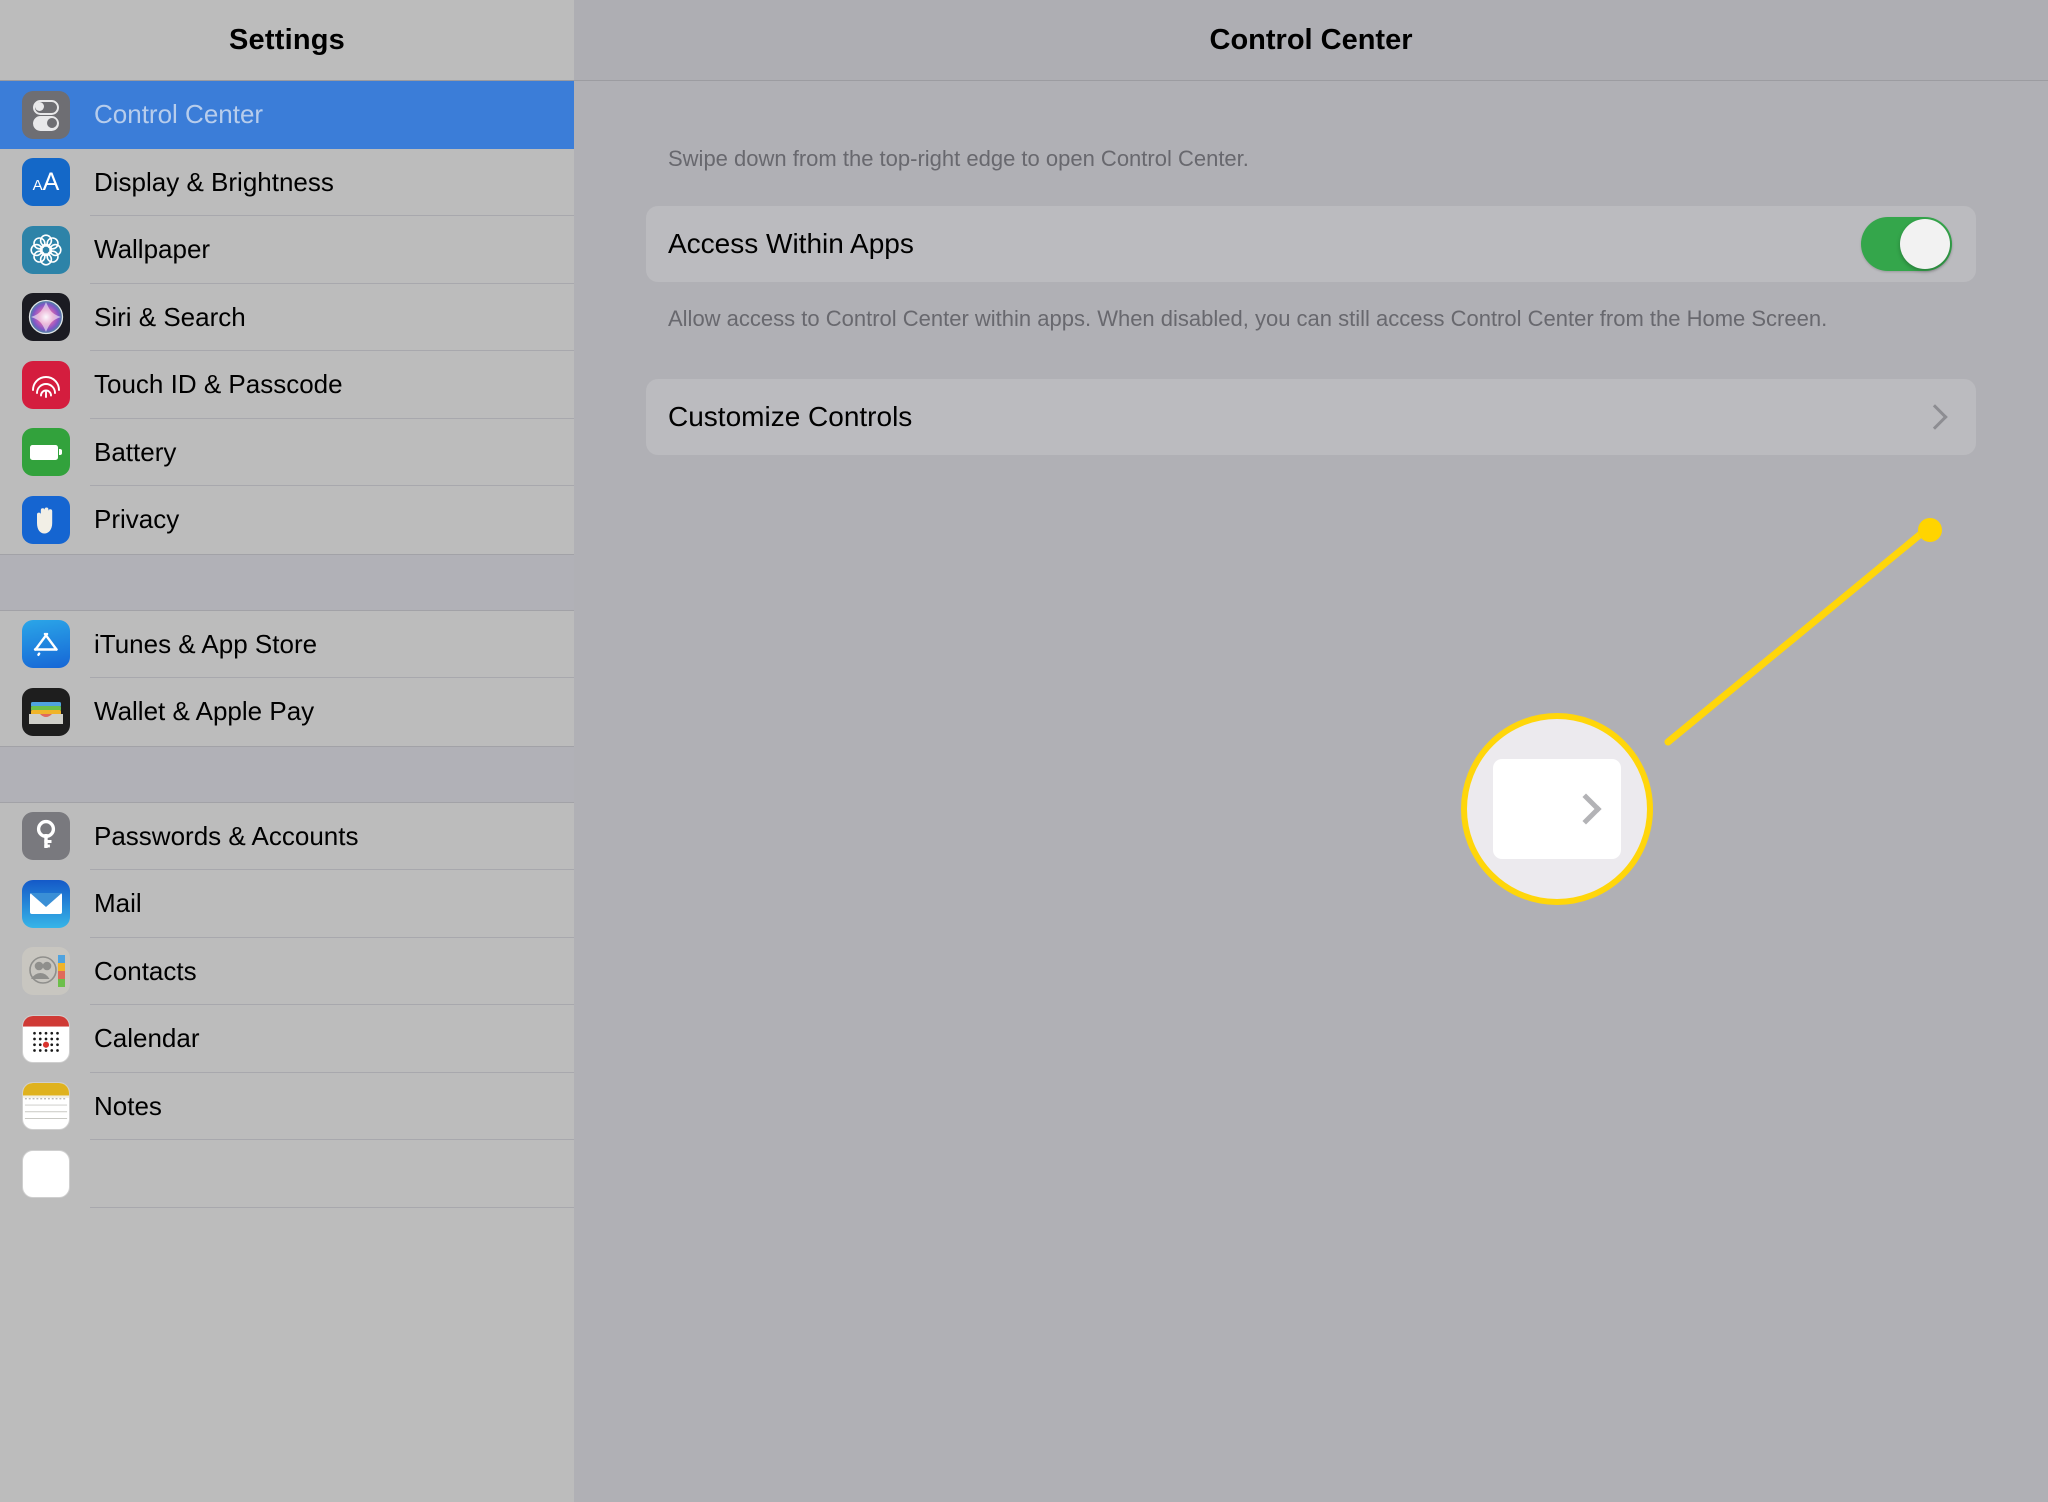  What do you see at coordinates (204, 711) in the screenshot?
I see `sidebar-item-label: Wallet & Apple Pay` at bounding box center [204, 711].